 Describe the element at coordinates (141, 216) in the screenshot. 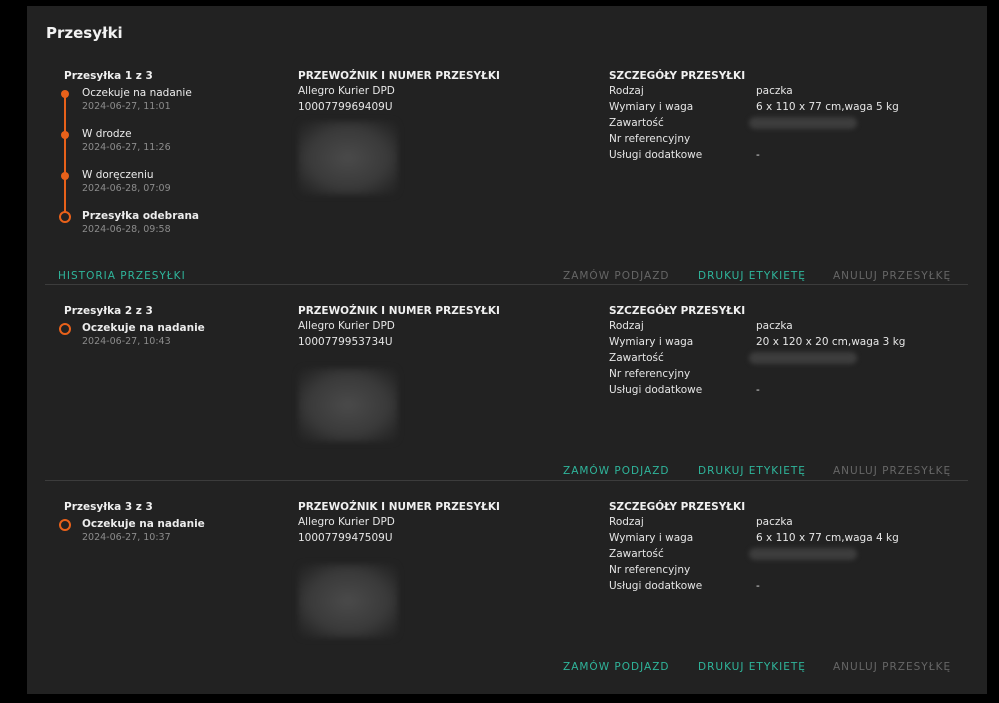

I see `timeline-status: Przesyłka odebrana` at that location.